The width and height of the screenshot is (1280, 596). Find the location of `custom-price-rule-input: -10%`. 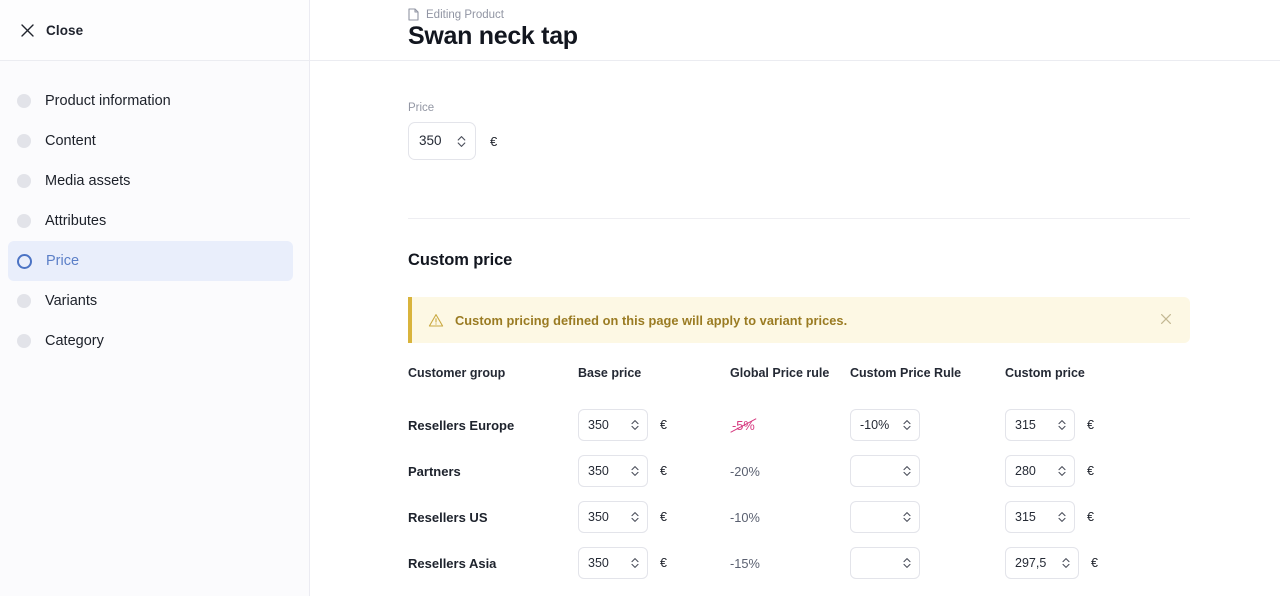

custom-price-rule-input: -10% is located at coordinates (885, 425).